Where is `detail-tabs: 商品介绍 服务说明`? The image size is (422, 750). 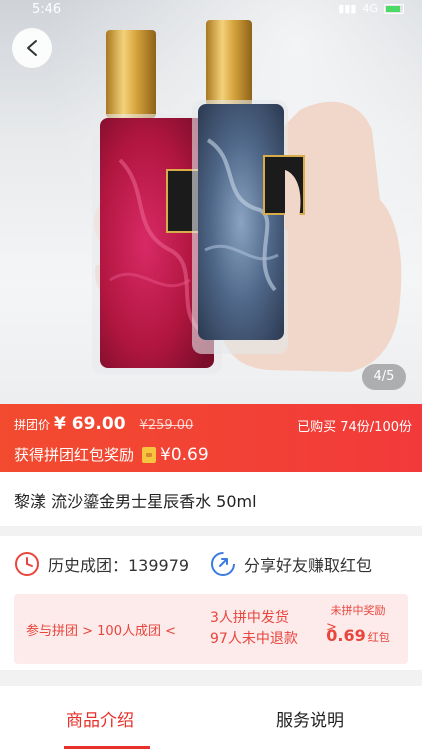 detail-tabs: 商品介绍 服务说明 is located at coordinates (211, 718).